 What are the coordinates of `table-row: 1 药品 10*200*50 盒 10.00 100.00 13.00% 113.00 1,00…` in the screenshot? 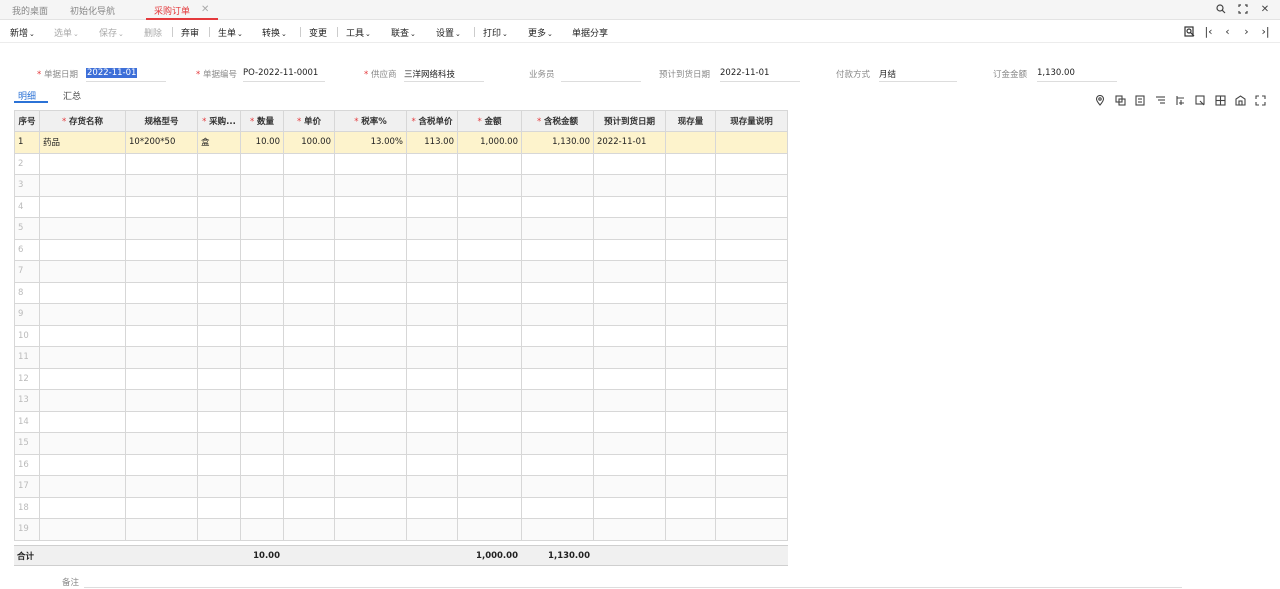 It's located at (401, 142).